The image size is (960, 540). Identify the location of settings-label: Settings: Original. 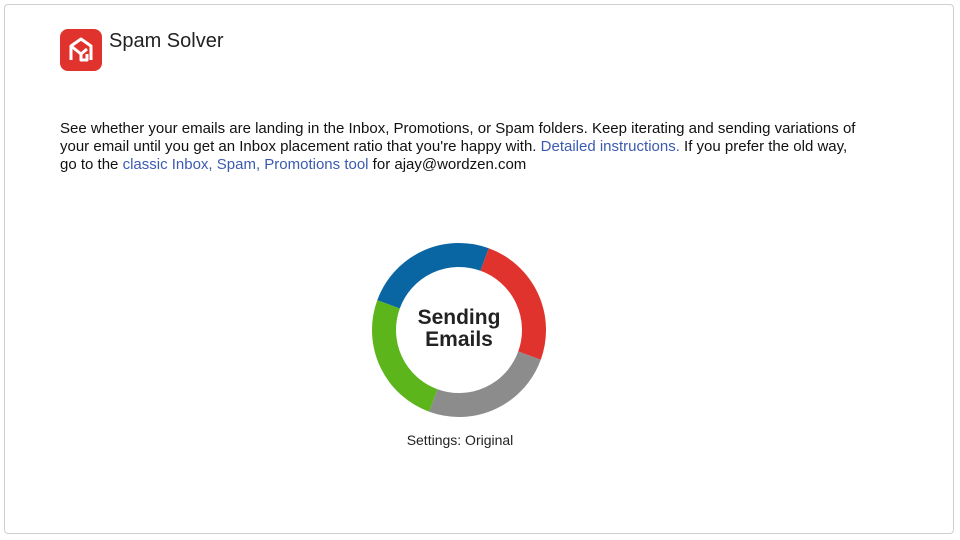
(460, 440).